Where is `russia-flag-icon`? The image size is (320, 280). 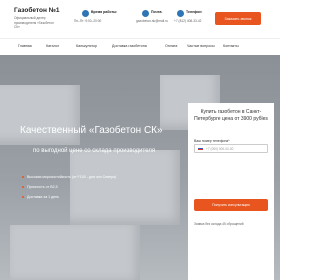 russia-flag-icon is located at coordinates (200, 148).